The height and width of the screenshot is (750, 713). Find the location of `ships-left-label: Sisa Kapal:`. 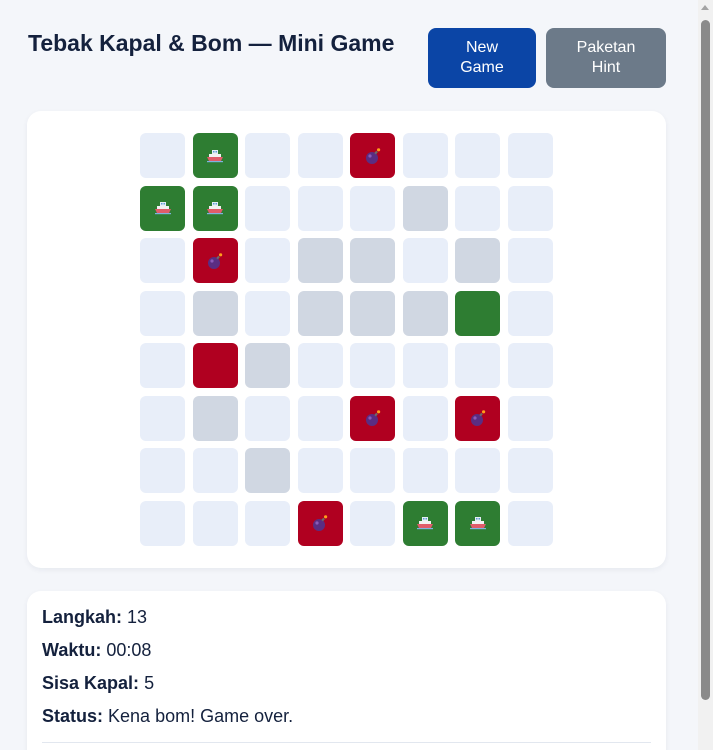

ships-left-label: Sisa Kapal: is located at coordinates (91, 683).